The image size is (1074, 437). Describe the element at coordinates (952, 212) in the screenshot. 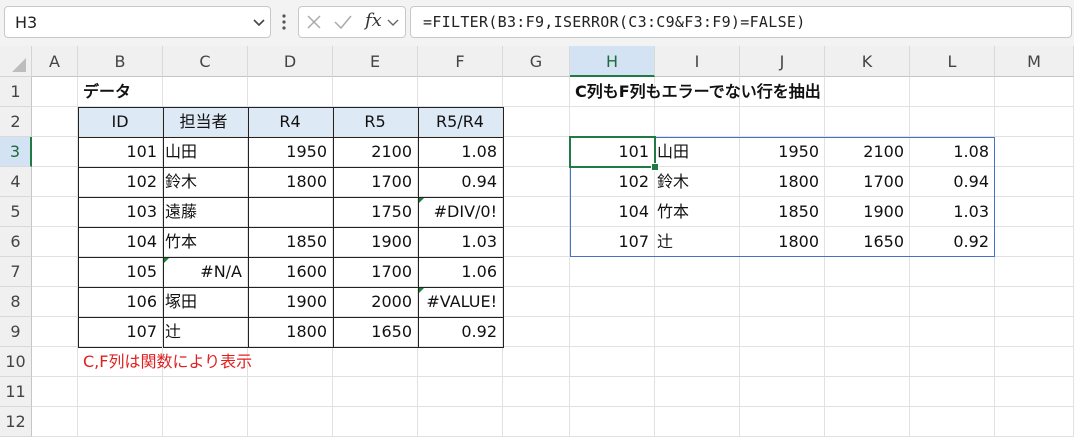

I see `cell-l5: 1.03` at that location.